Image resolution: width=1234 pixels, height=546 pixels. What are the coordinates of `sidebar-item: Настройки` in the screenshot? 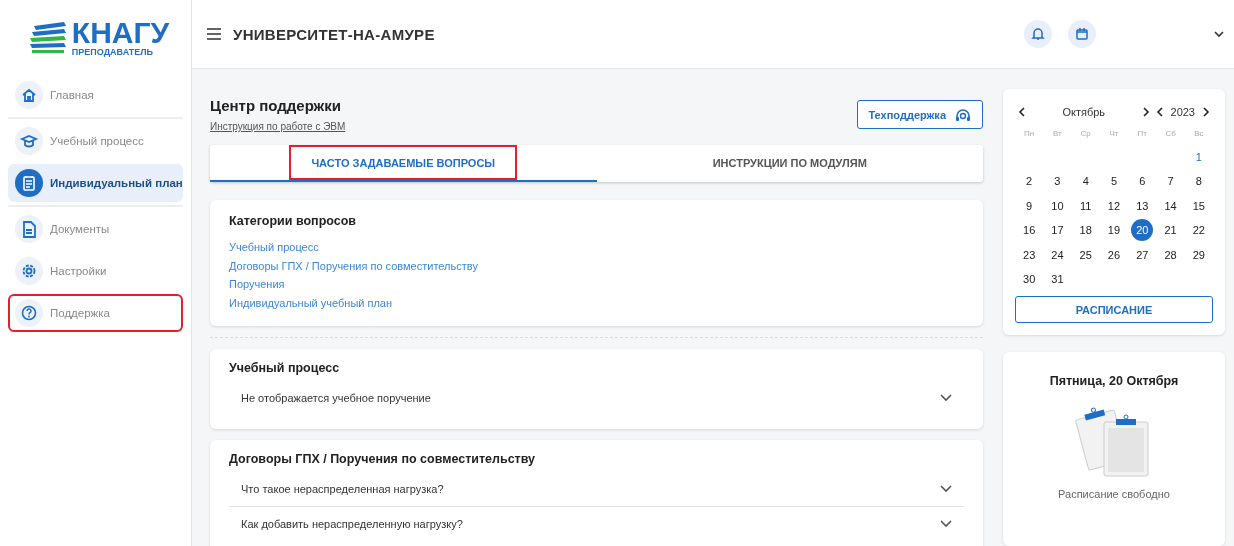 It's located at (95, 271).